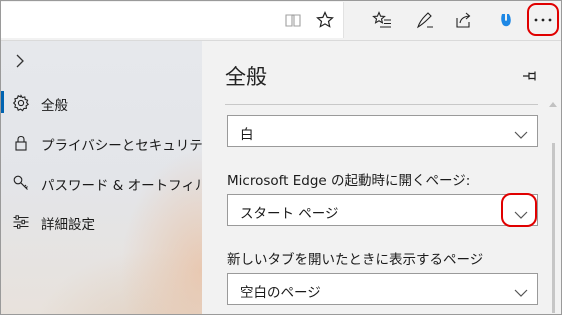 The image size is (562, 315). What do you see at coordinates (382, 210) in the screenshot?
I see `startup-page-select: スタート ページ` at bounding box center [382, 210].